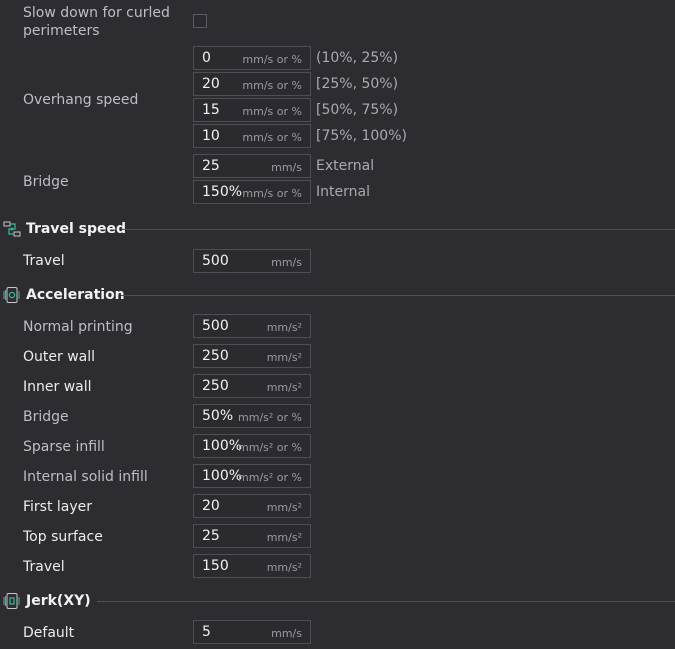 This screenshot has width=675, height=649. I want to click on field-value: 5, so click(206, 632).